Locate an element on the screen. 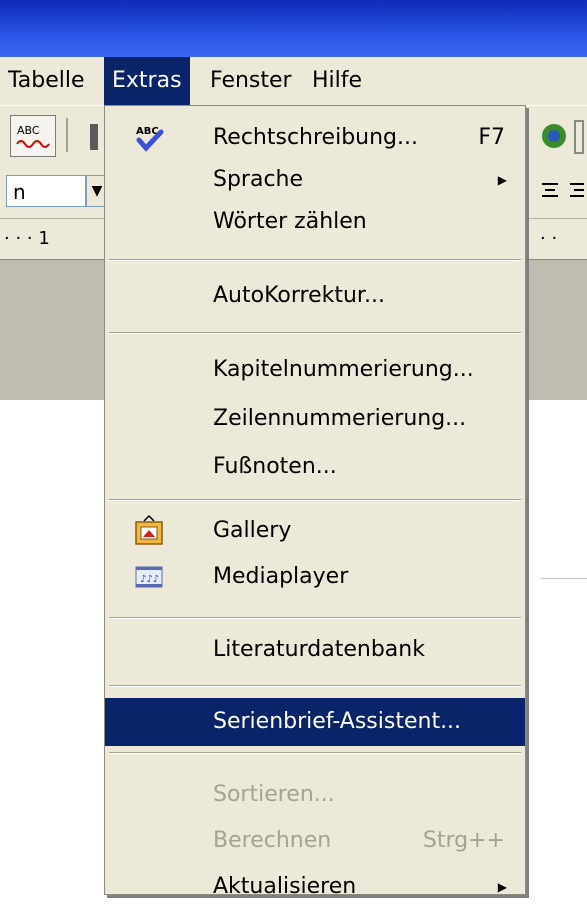 The image size is (587, 908). menu-item-label: Wörter zählen is located at coordinates (290, 221).